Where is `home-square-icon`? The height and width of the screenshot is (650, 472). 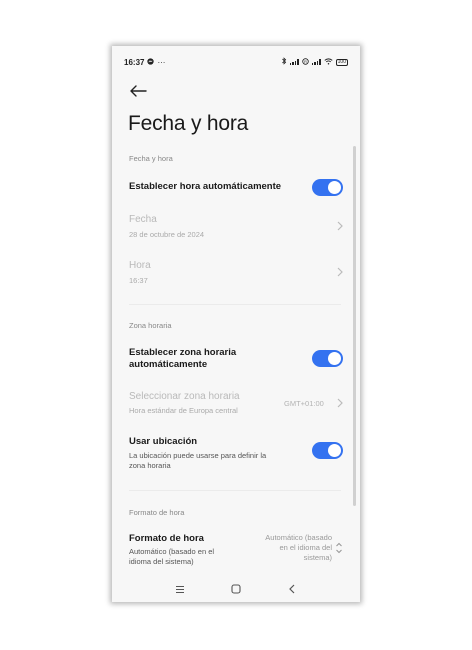
home-square-icon is located at coordinates (236, 589).